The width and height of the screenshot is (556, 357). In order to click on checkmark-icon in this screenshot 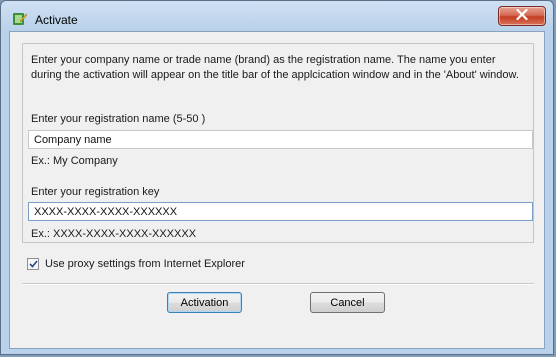, I will do `click(33, 264)`.